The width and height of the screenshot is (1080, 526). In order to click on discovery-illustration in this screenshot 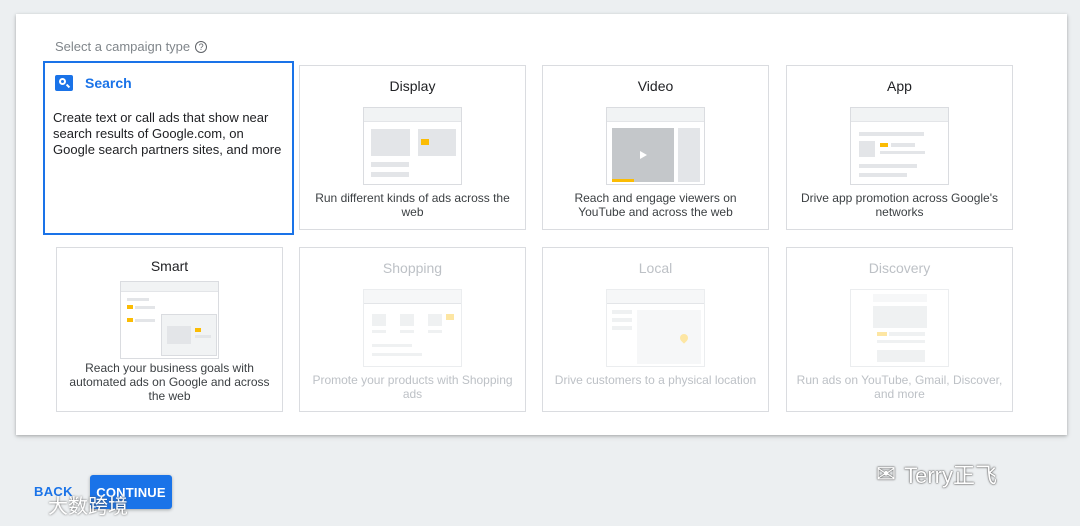, I will do `click(899, 328)`.